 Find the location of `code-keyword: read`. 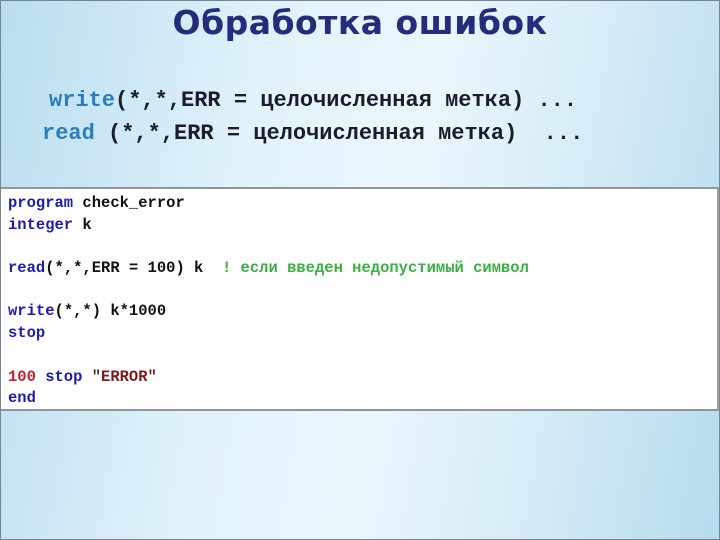

code-keyword: read is located at coordinates (27, 268).